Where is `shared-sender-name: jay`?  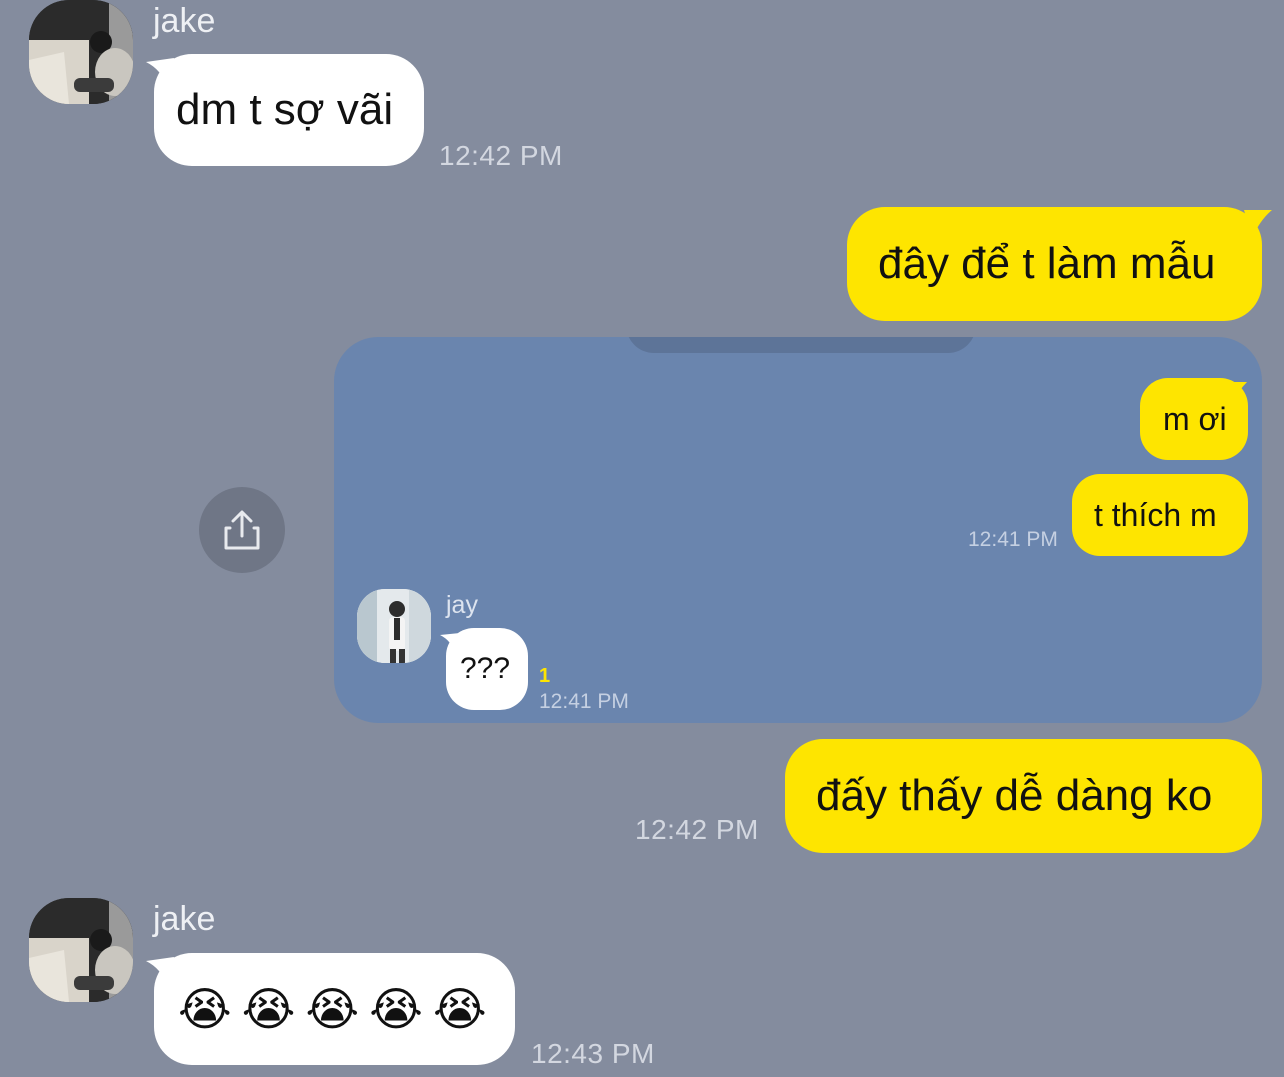
shared-sender-name: jay is located at coordinates (462, 605).